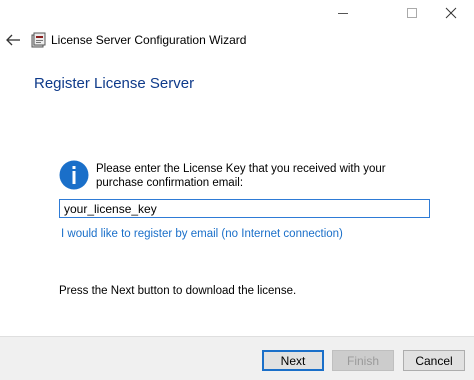 The height and width of the screenshot is (380, 474). I want to click on close-icon, so click(451, 13).